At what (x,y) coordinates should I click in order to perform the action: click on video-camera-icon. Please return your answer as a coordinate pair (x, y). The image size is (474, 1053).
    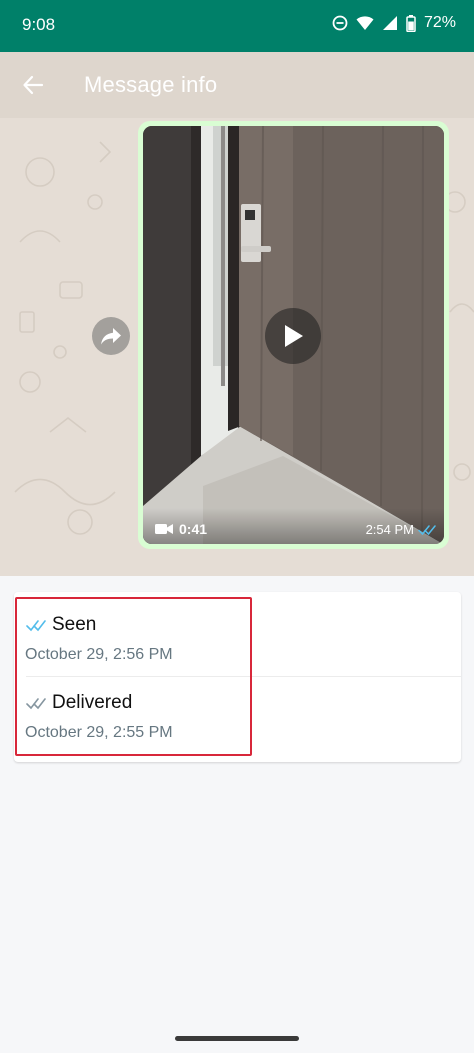
    Looking at the image, I should click on (164, 529).